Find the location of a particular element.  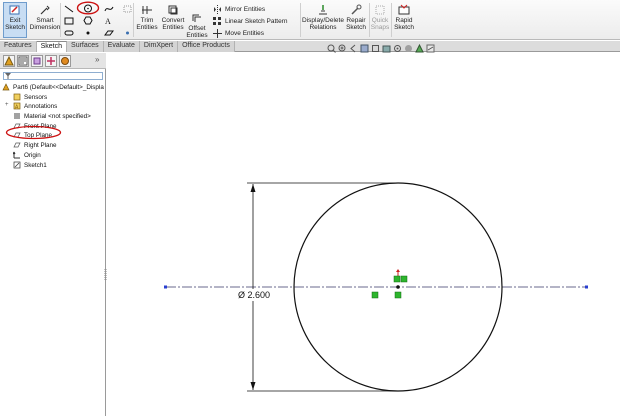

diameter-dimension-text: Ø 2.600 is located at coordinates (254, 295).